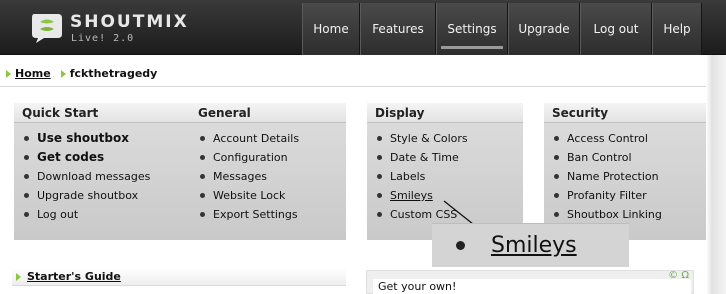 The image size is (726, 294). I want to click on menu-item-date-time: Date & Time, so click(450, 157).